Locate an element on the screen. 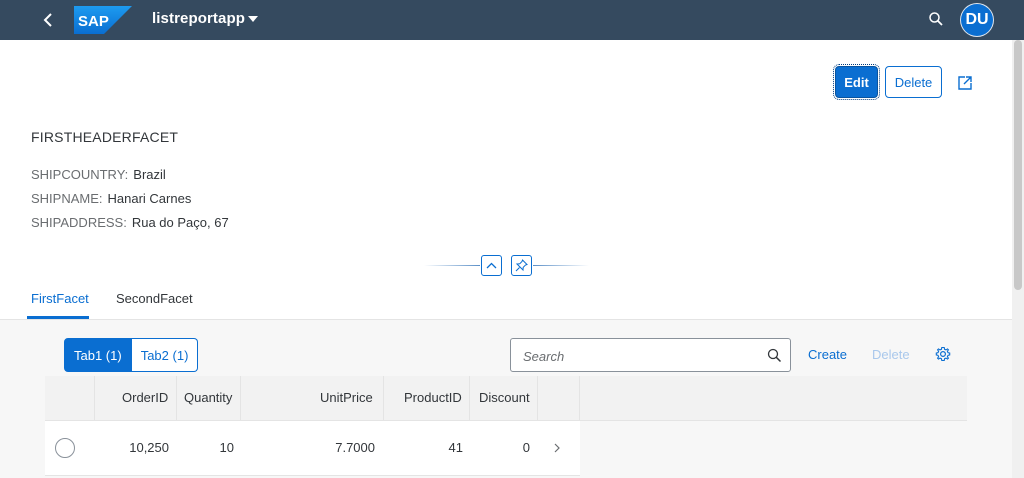  table-search-field is located at coordinates (650, 355).